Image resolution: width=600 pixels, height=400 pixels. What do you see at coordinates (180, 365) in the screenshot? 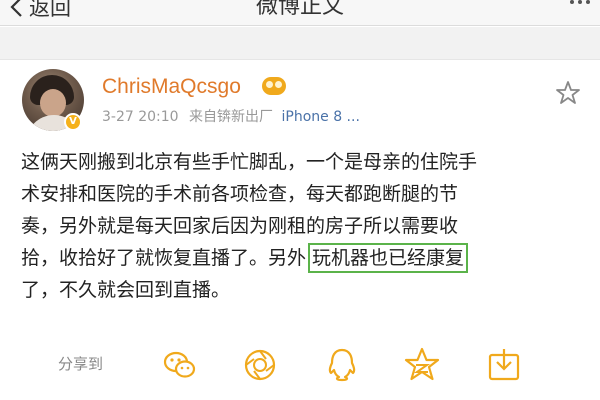
I see `wechat-icon` at bounding box center [180, 365].